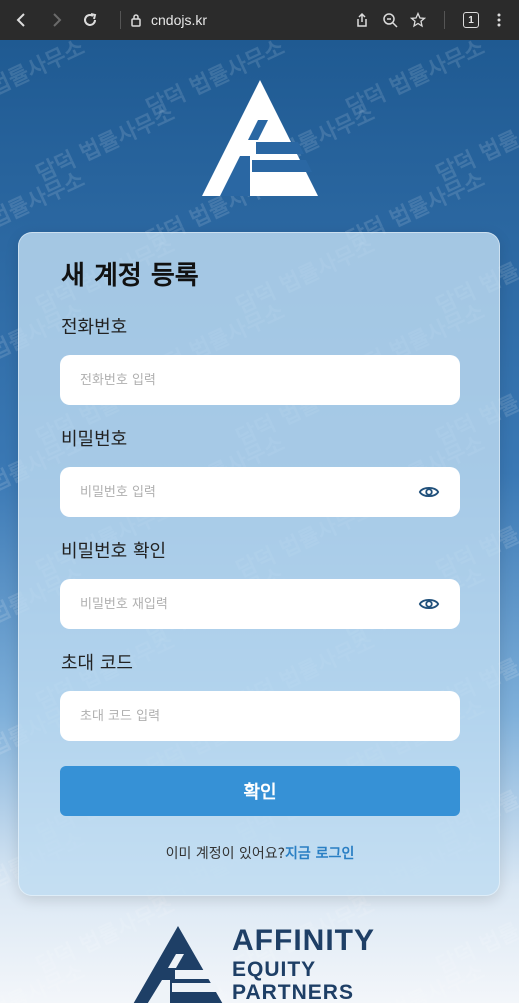 This screenshot has height=1003, width=519. I want to click on brand-footer: AFFINITY EQUITY PARTNERS, so click(252, 964).